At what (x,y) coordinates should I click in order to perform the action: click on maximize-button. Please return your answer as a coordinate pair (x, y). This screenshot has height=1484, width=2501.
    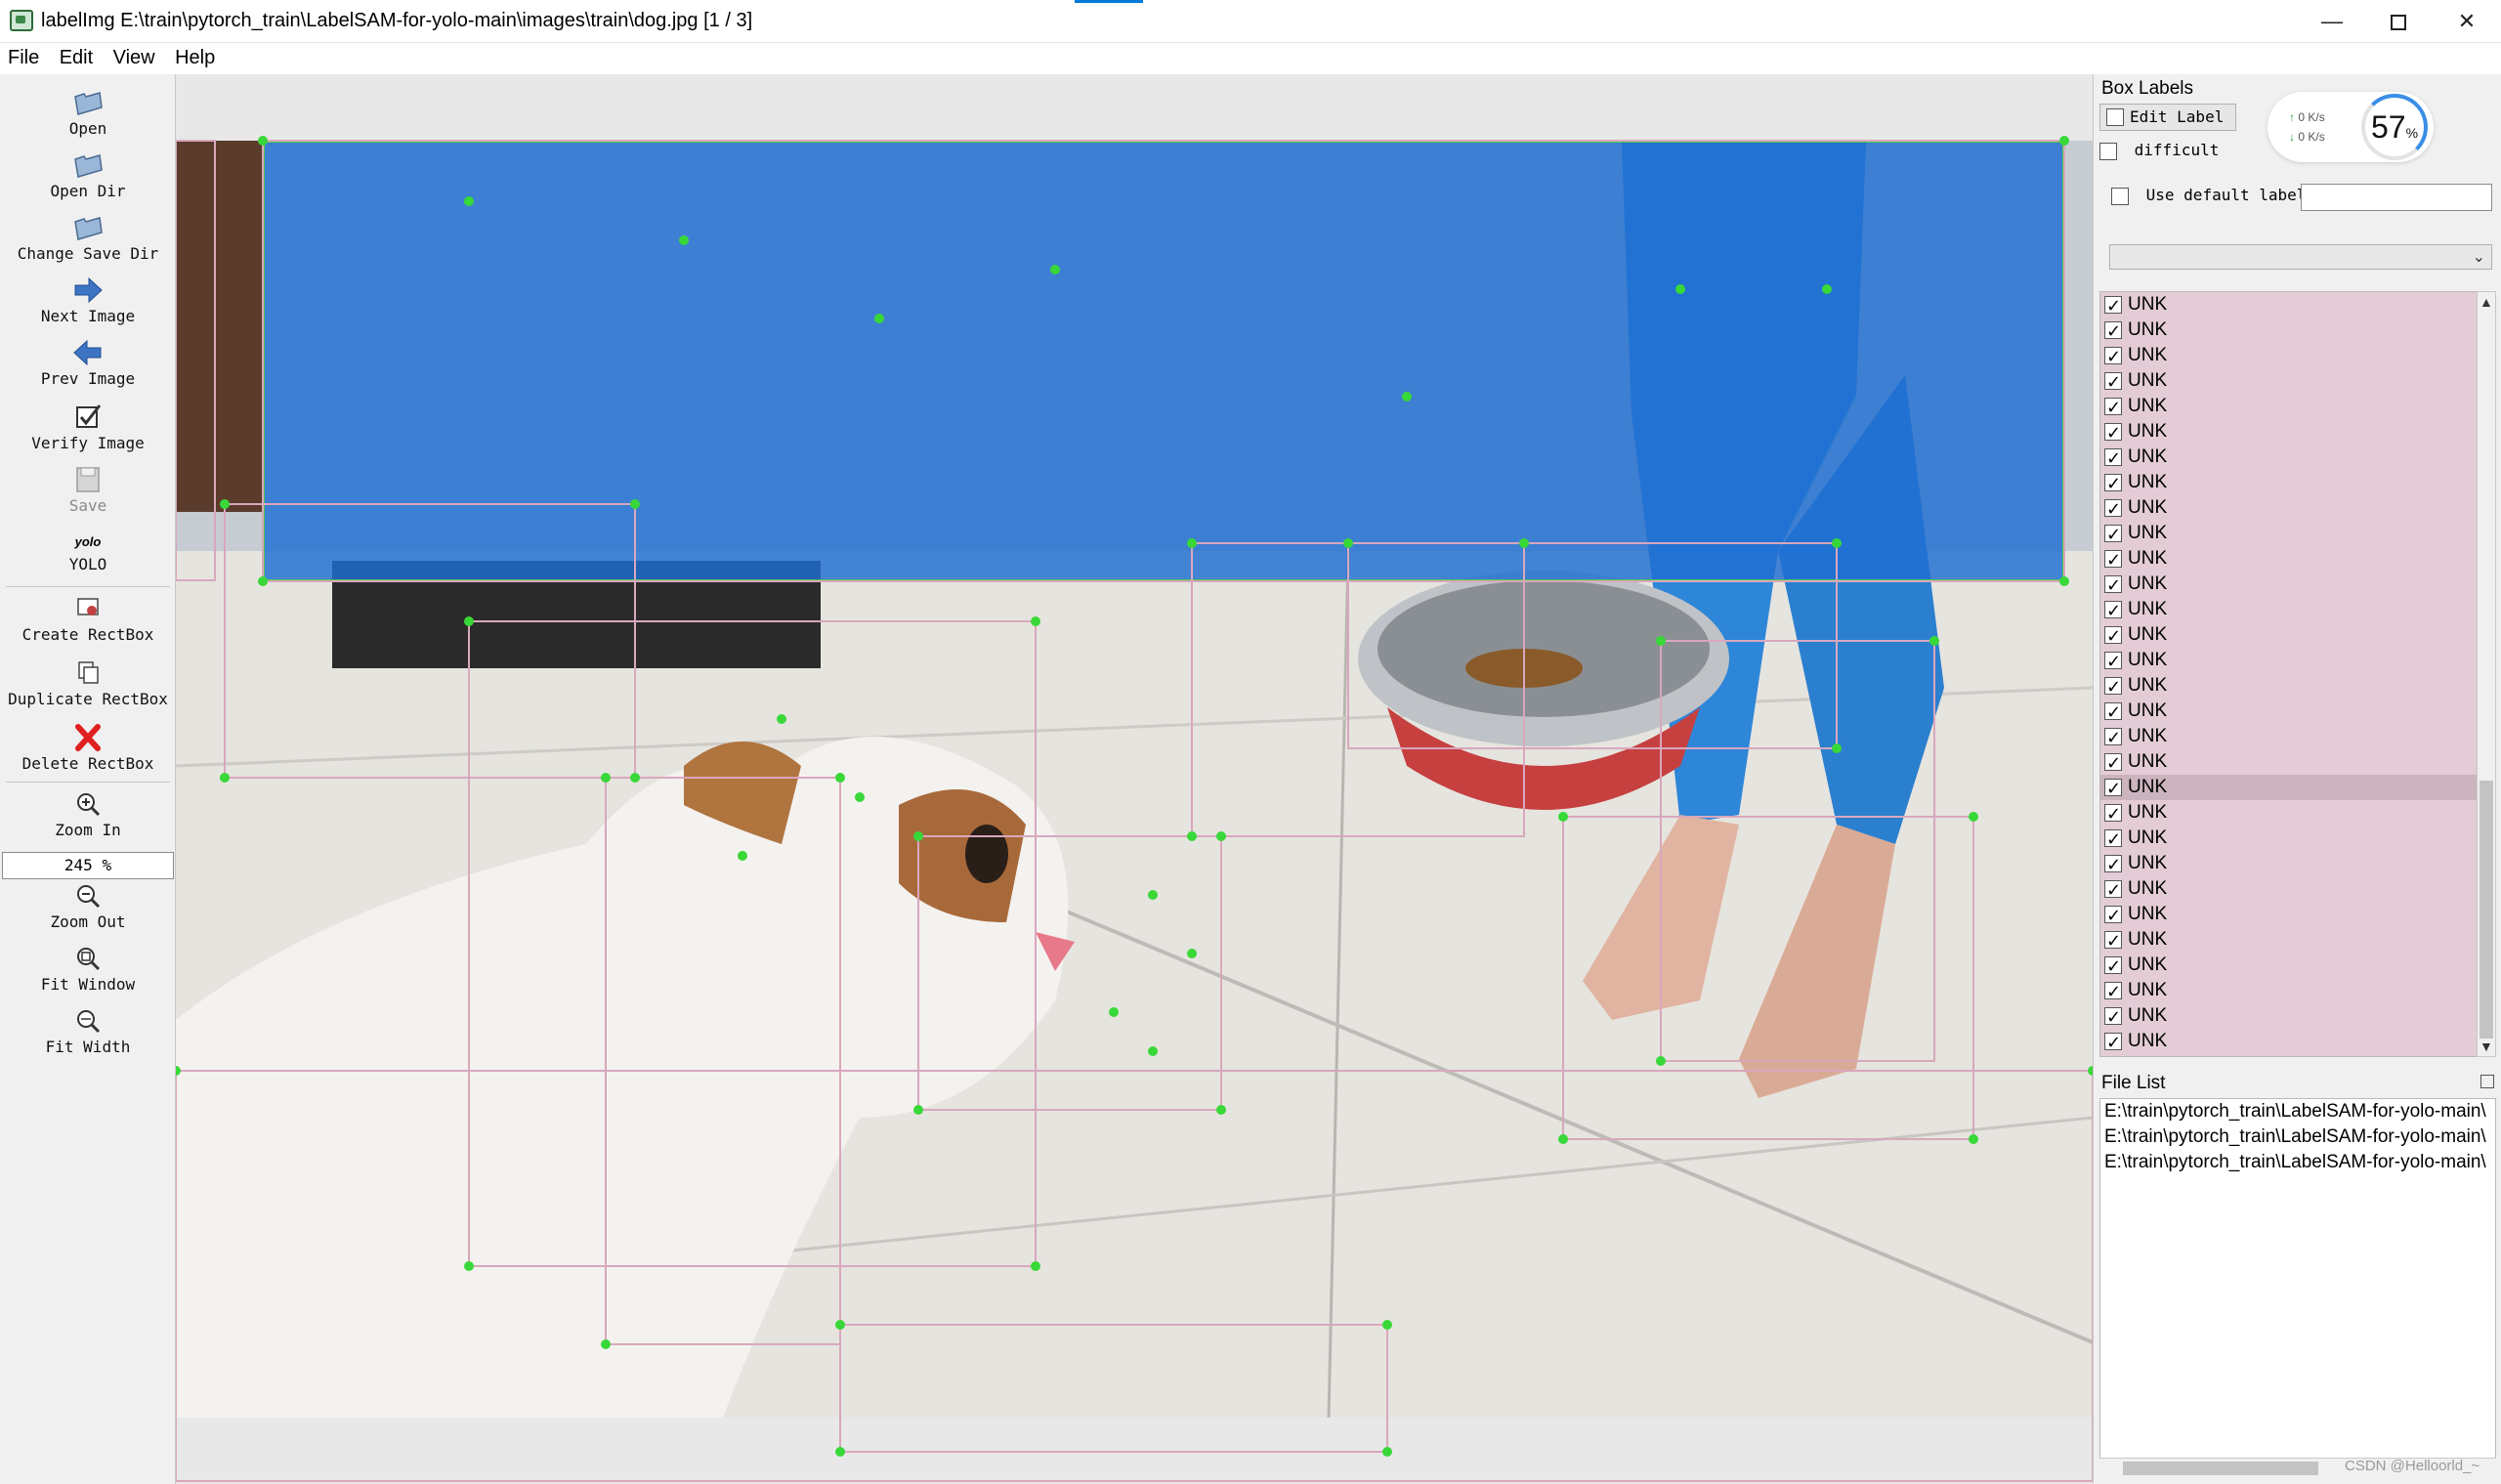
    Looking at the image, I should click on (2398, 22).